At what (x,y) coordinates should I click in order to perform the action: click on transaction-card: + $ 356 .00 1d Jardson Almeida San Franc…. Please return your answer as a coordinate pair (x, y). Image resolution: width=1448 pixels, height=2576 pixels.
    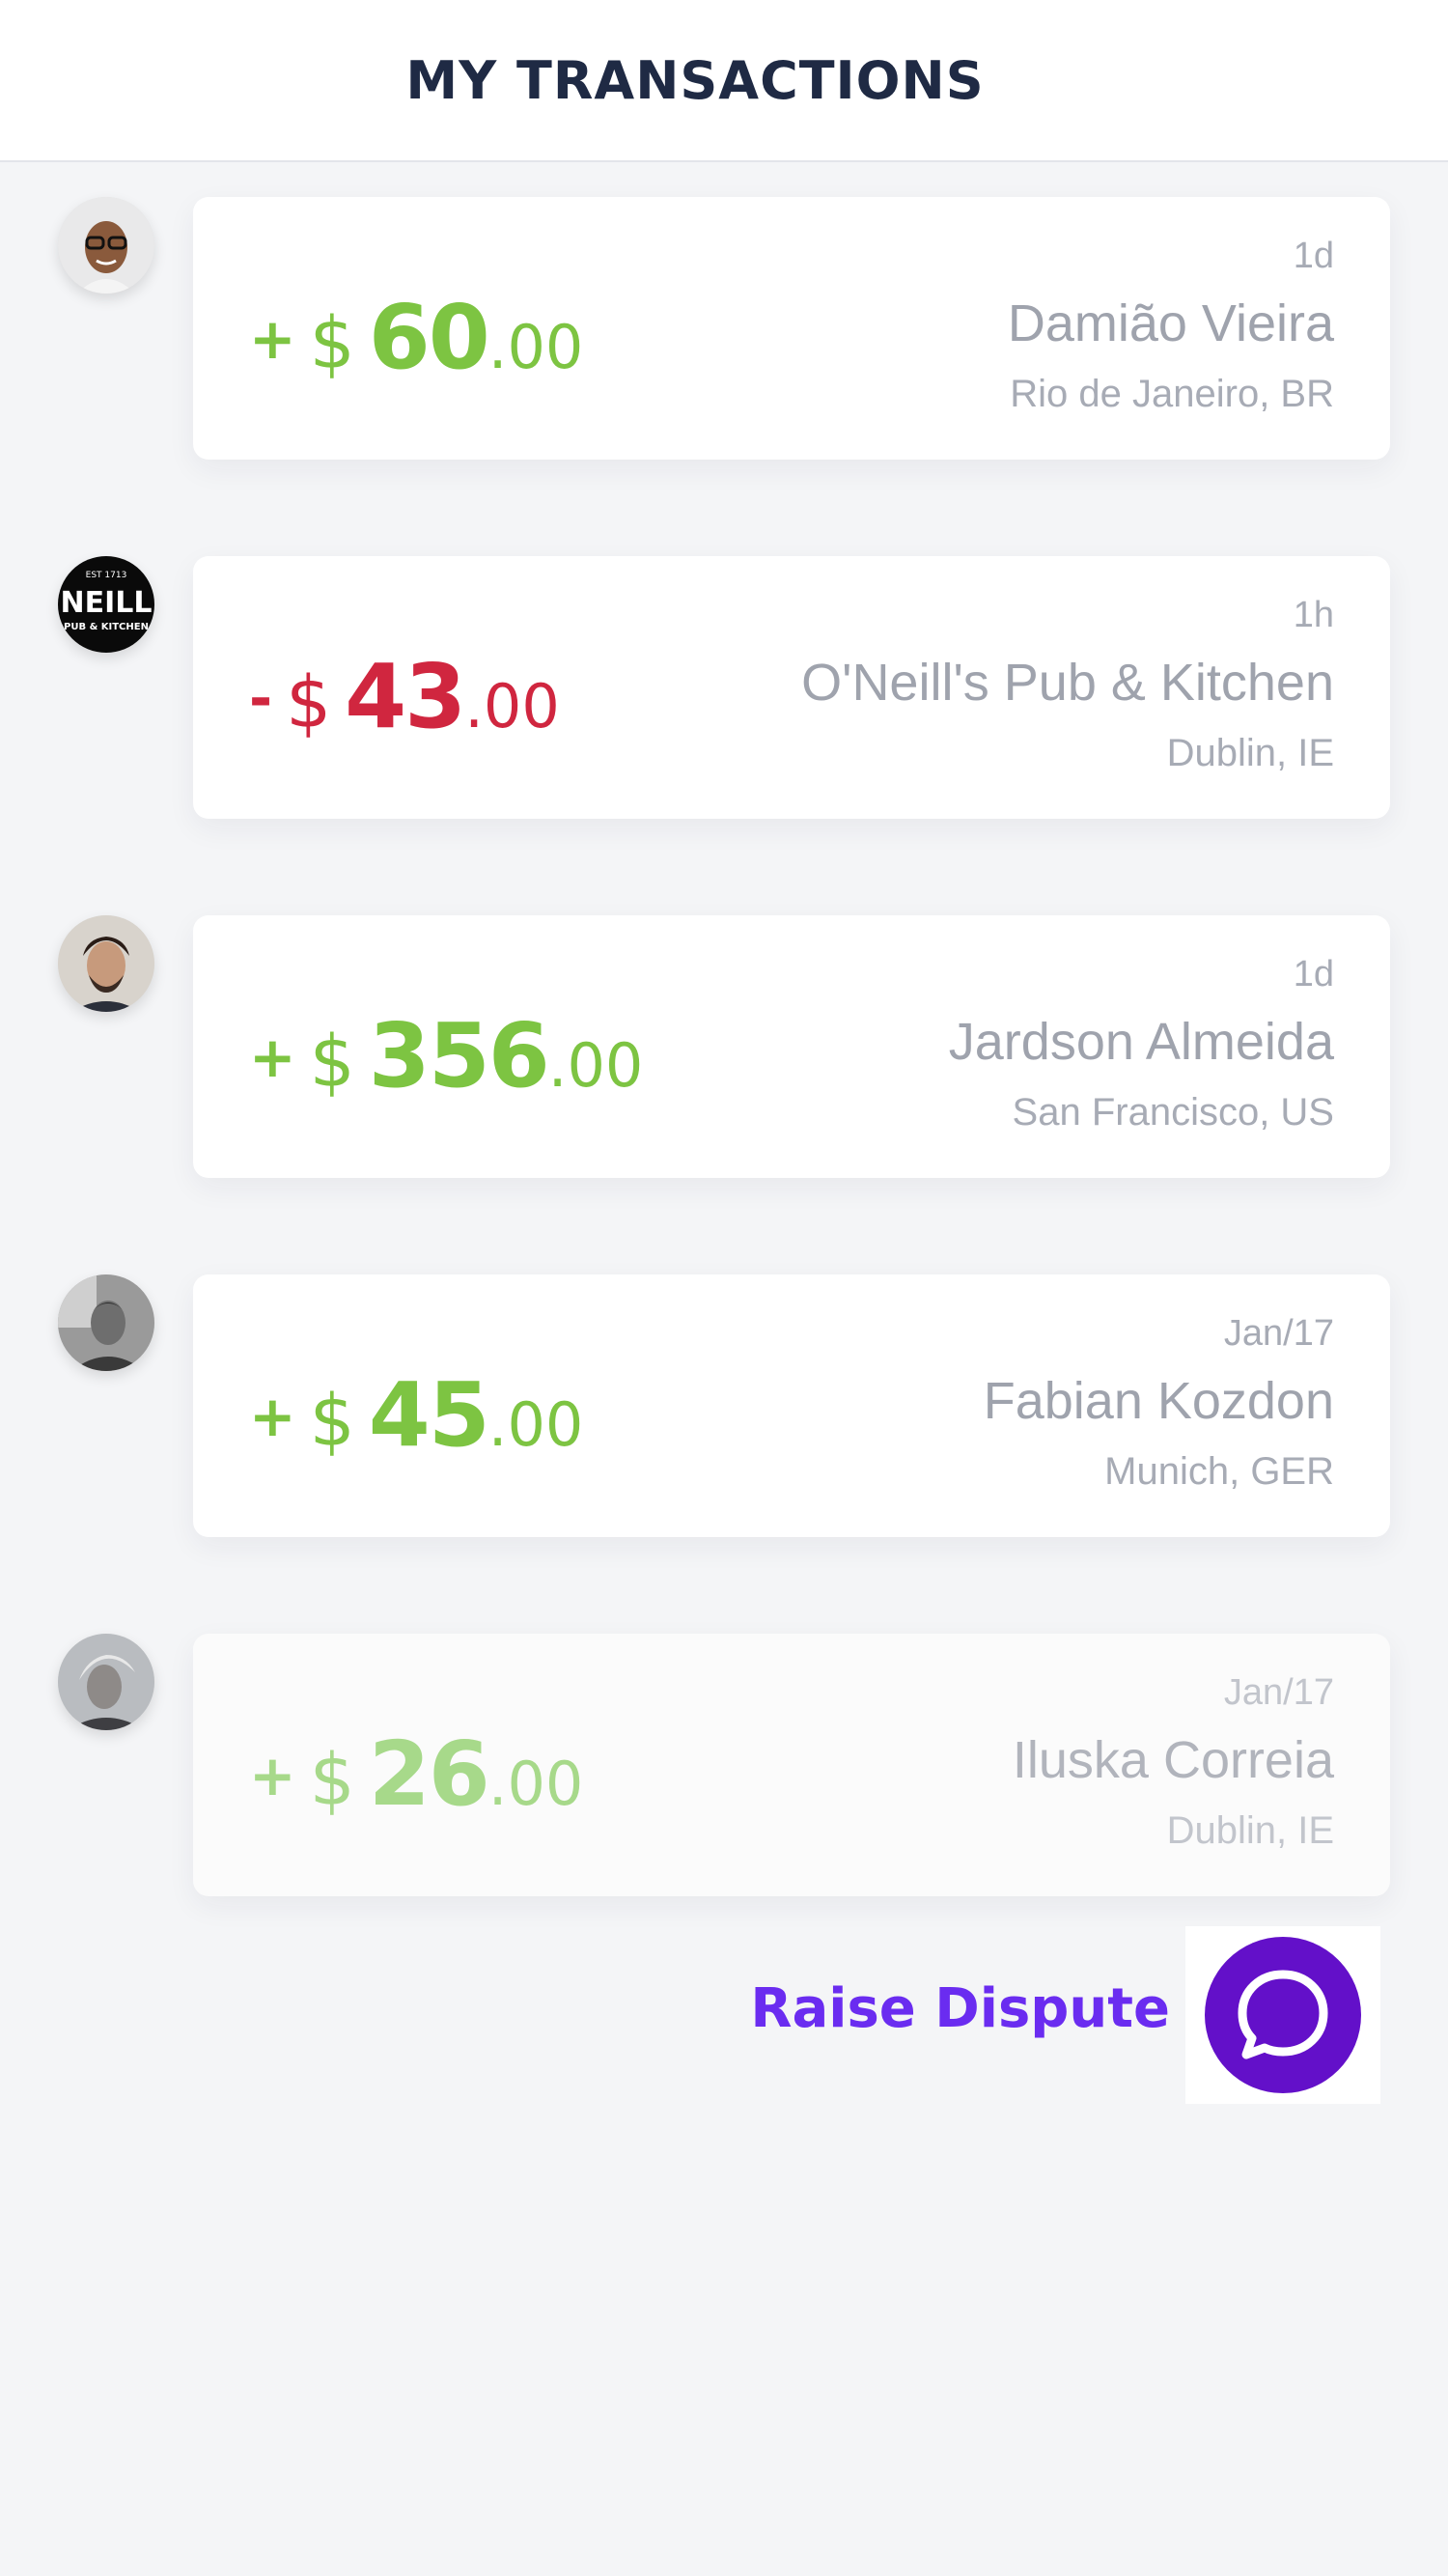
    Looking at the image, I should click on (792, 1046).